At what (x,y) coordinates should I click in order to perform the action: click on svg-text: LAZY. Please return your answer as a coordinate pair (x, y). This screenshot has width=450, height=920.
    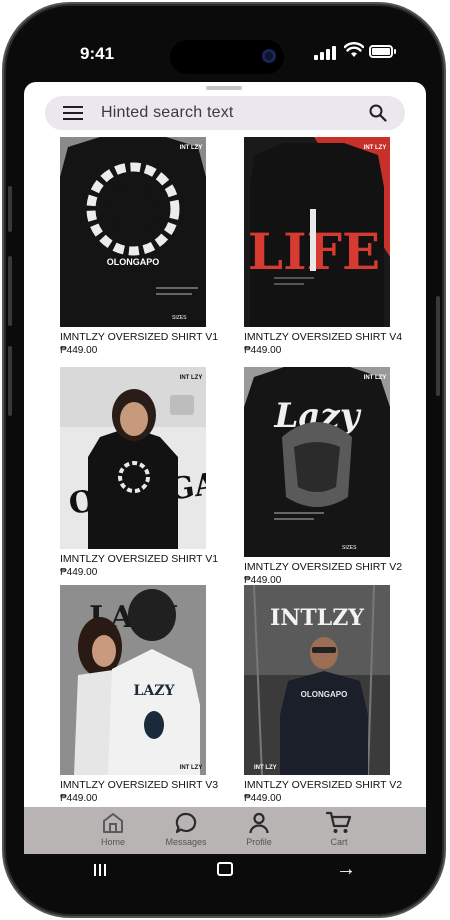
    Looking at the image, I should click on (155, 691).